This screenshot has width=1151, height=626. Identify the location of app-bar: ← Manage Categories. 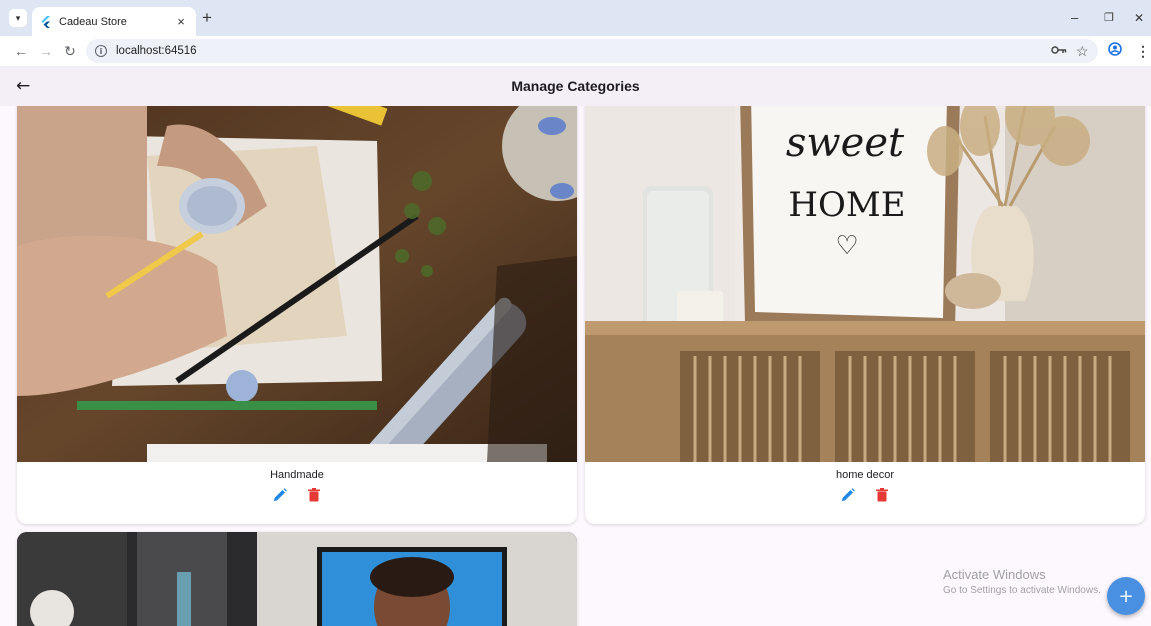
(575, 86).